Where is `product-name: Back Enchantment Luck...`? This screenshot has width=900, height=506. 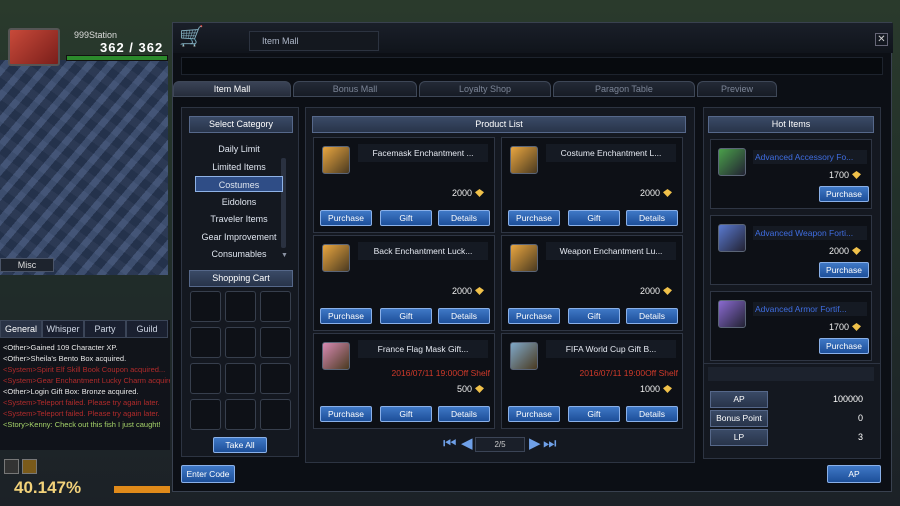 product-name: Back Enchantment Luck... is located at coordinates (423, 251).